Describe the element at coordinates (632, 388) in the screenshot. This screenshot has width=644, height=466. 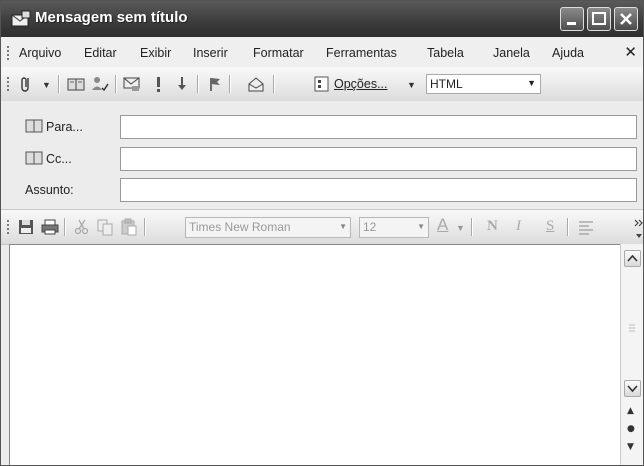
I see `scroll-down-button` at that location.